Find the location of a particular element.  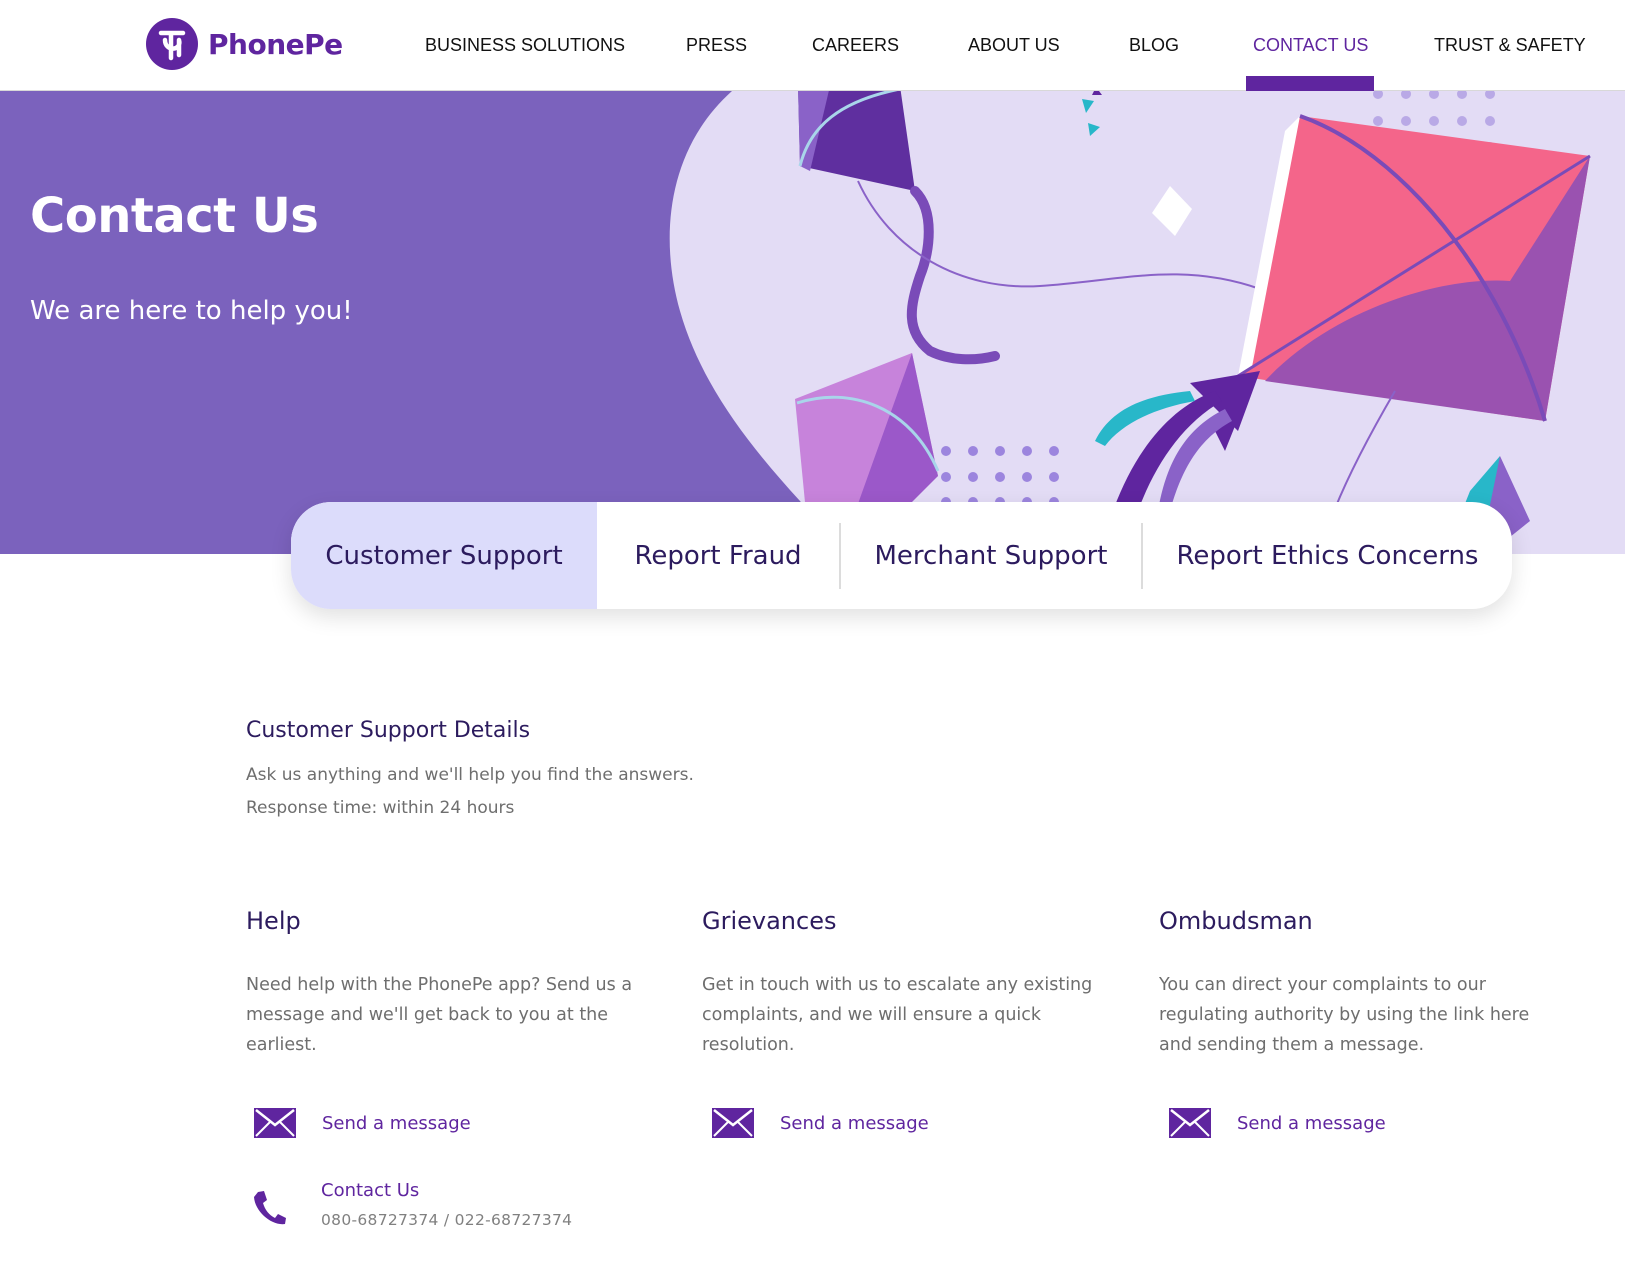

phone-icon is located at coordinates (270, 1208).